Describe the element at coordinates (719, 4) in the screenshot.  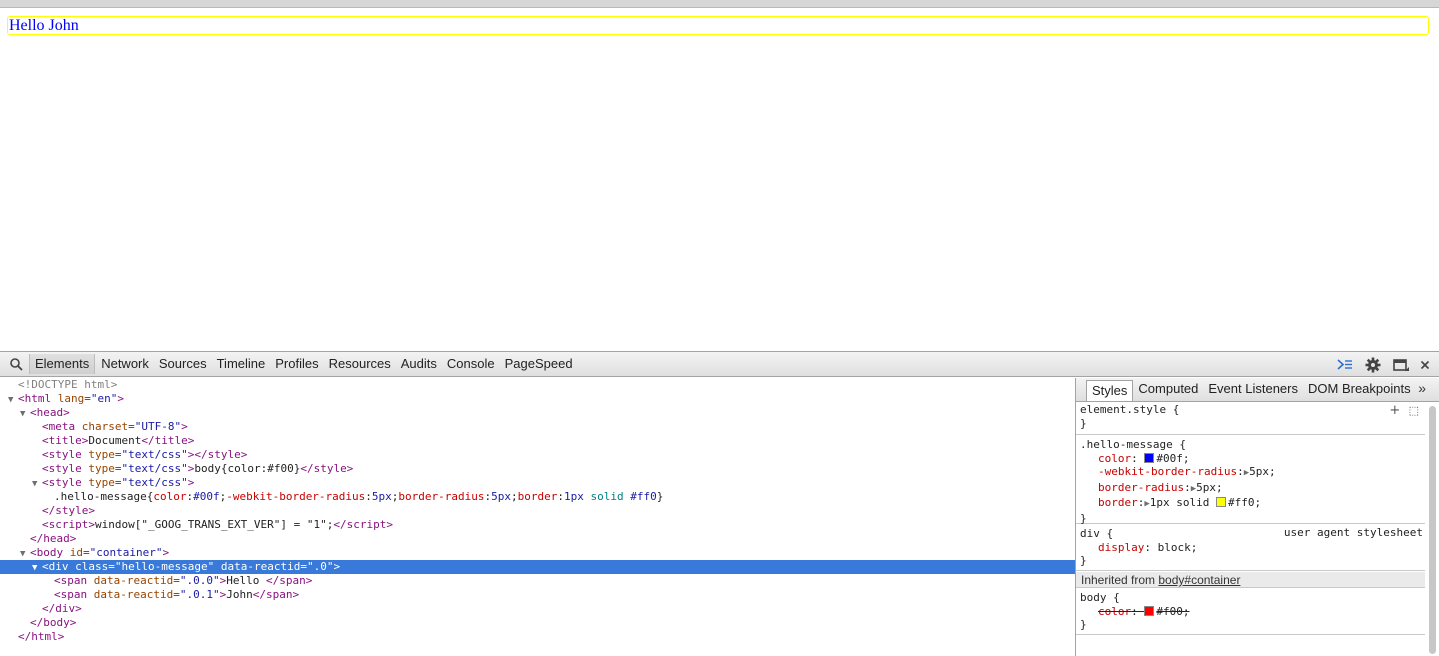
I see `browser-chrome-strip` at that location.